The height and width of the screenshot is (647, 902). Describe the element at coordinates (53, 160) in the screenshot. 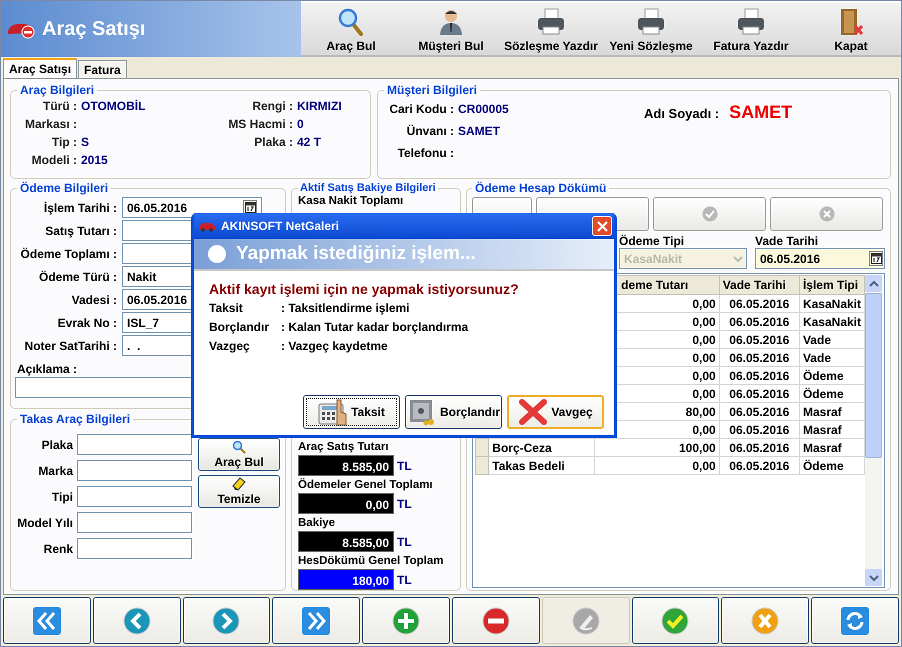

I see `field-label: Modeli :` at that location.